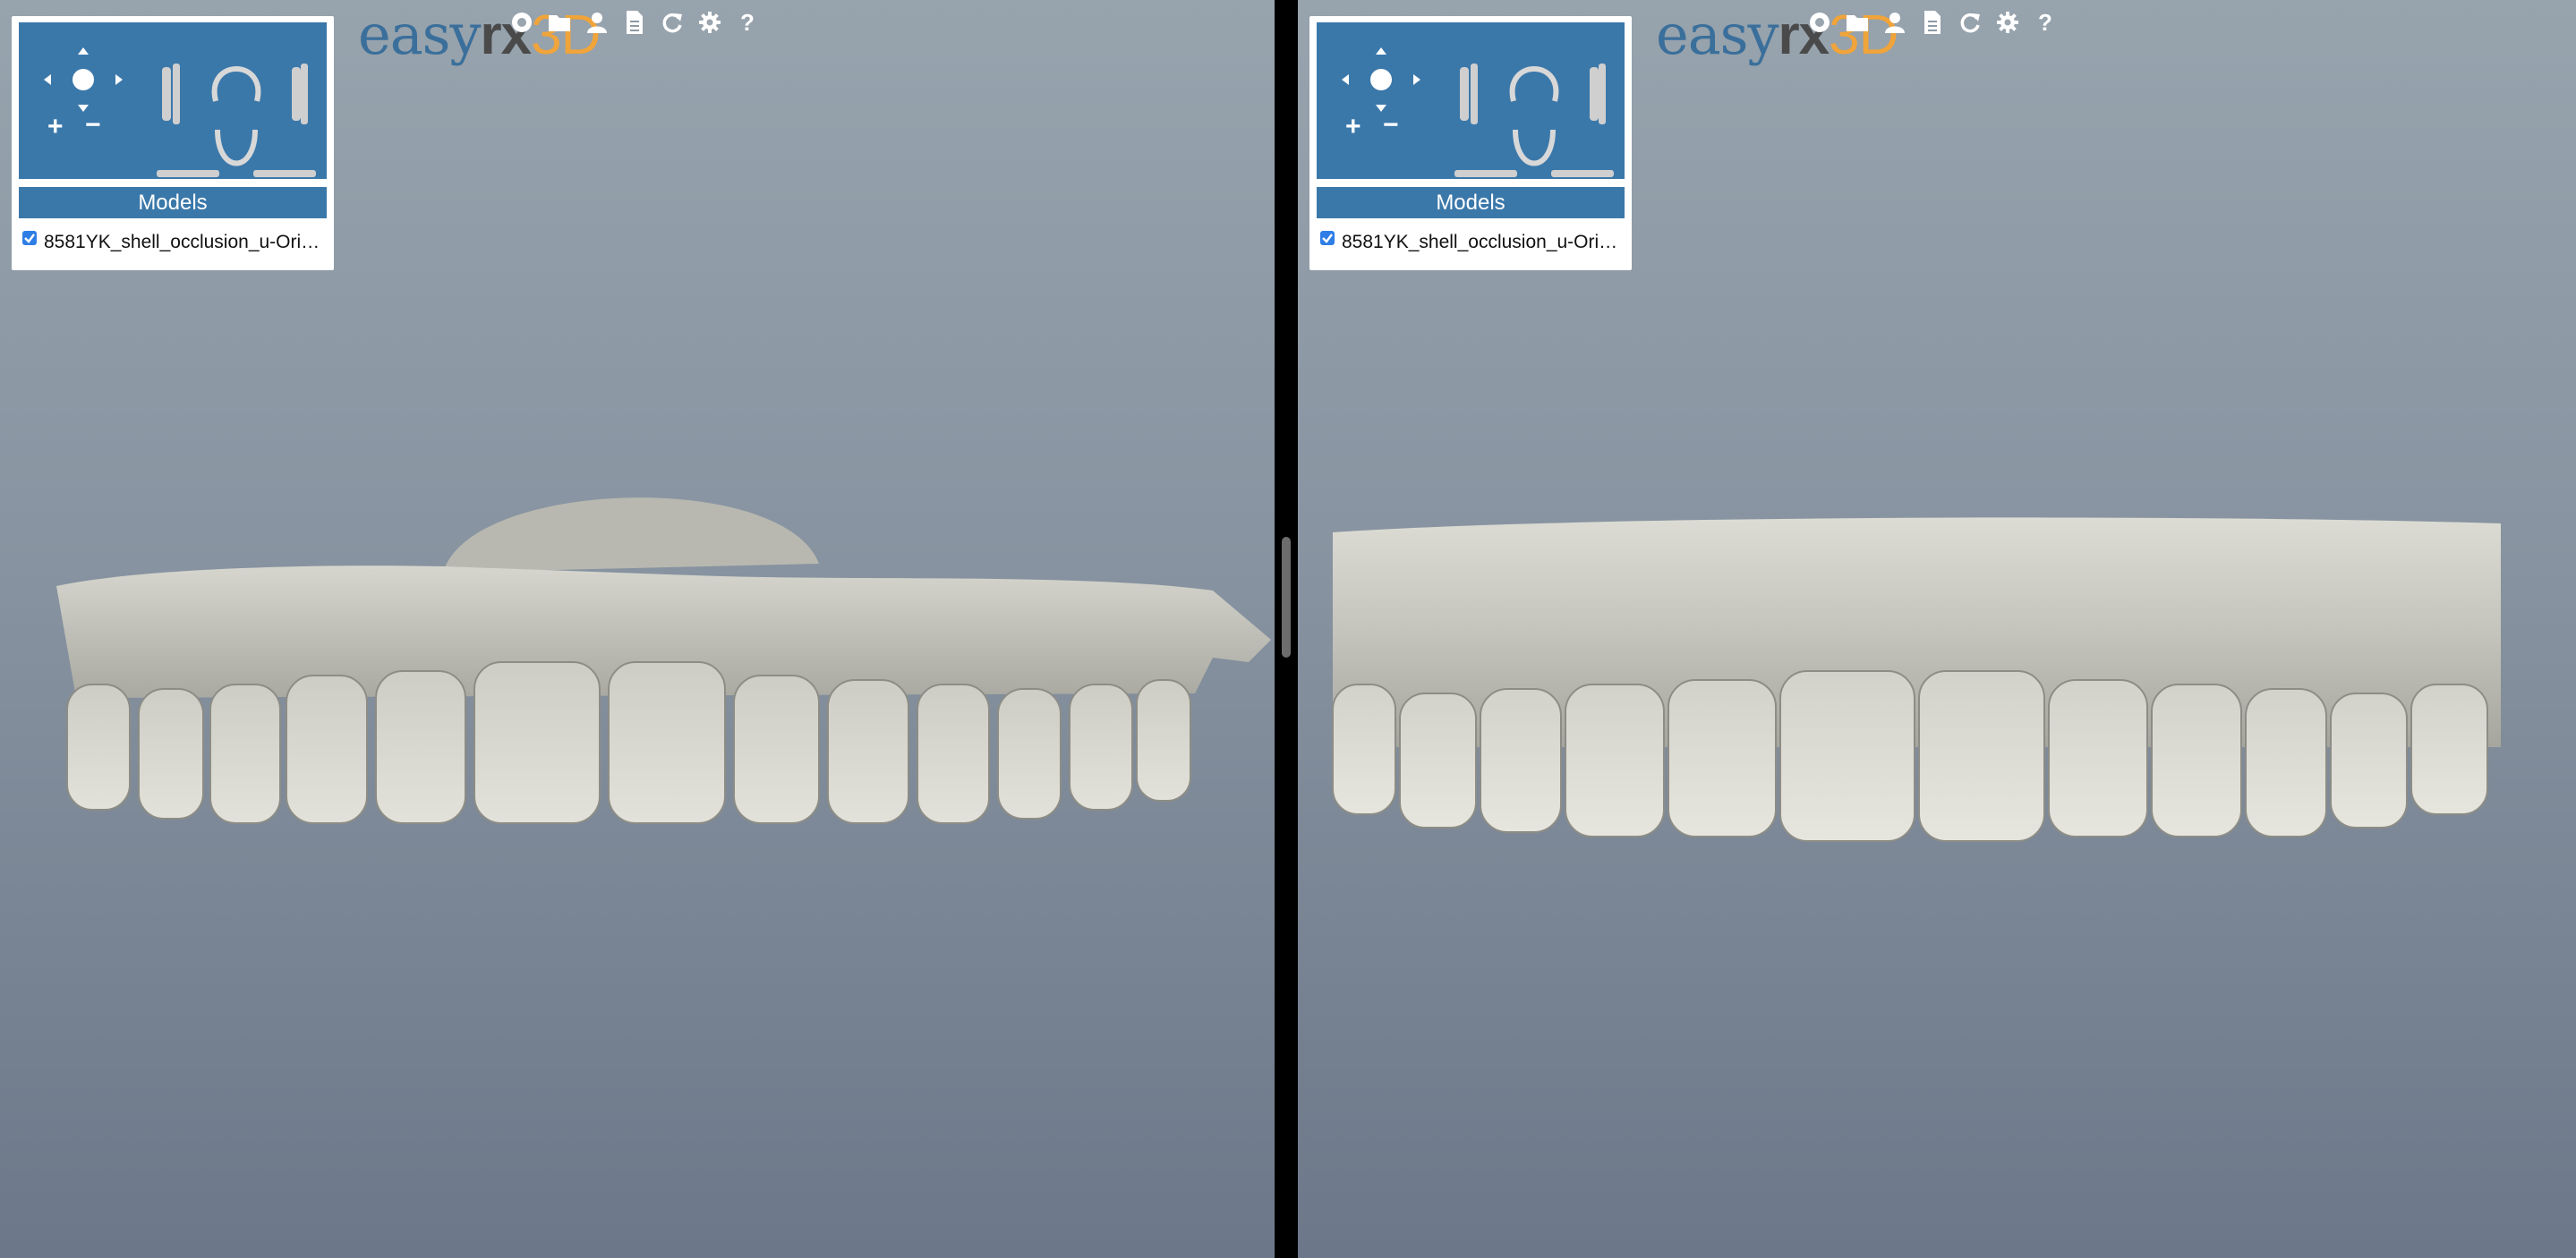 The image size is (2576, 1258). I want to click on split-divider-handle, so click(1286, 597).